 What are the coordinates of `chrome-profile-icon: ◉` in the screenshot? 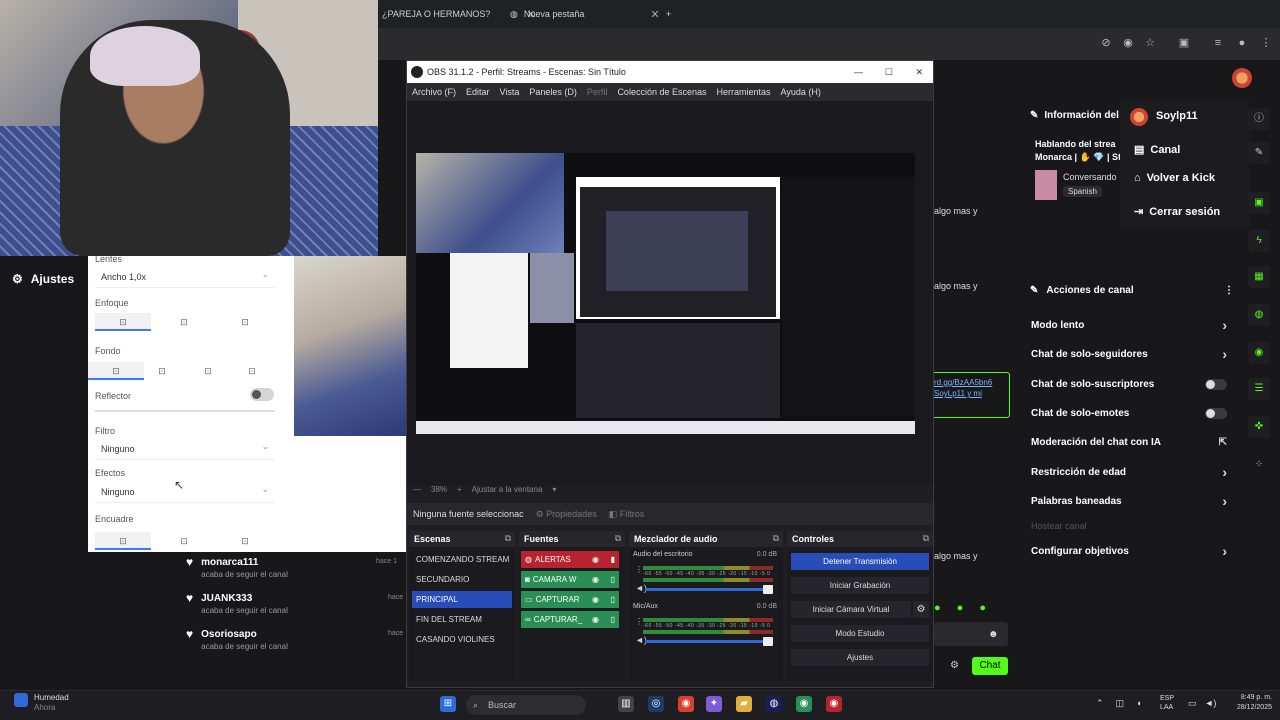 It's located at (804, 704).